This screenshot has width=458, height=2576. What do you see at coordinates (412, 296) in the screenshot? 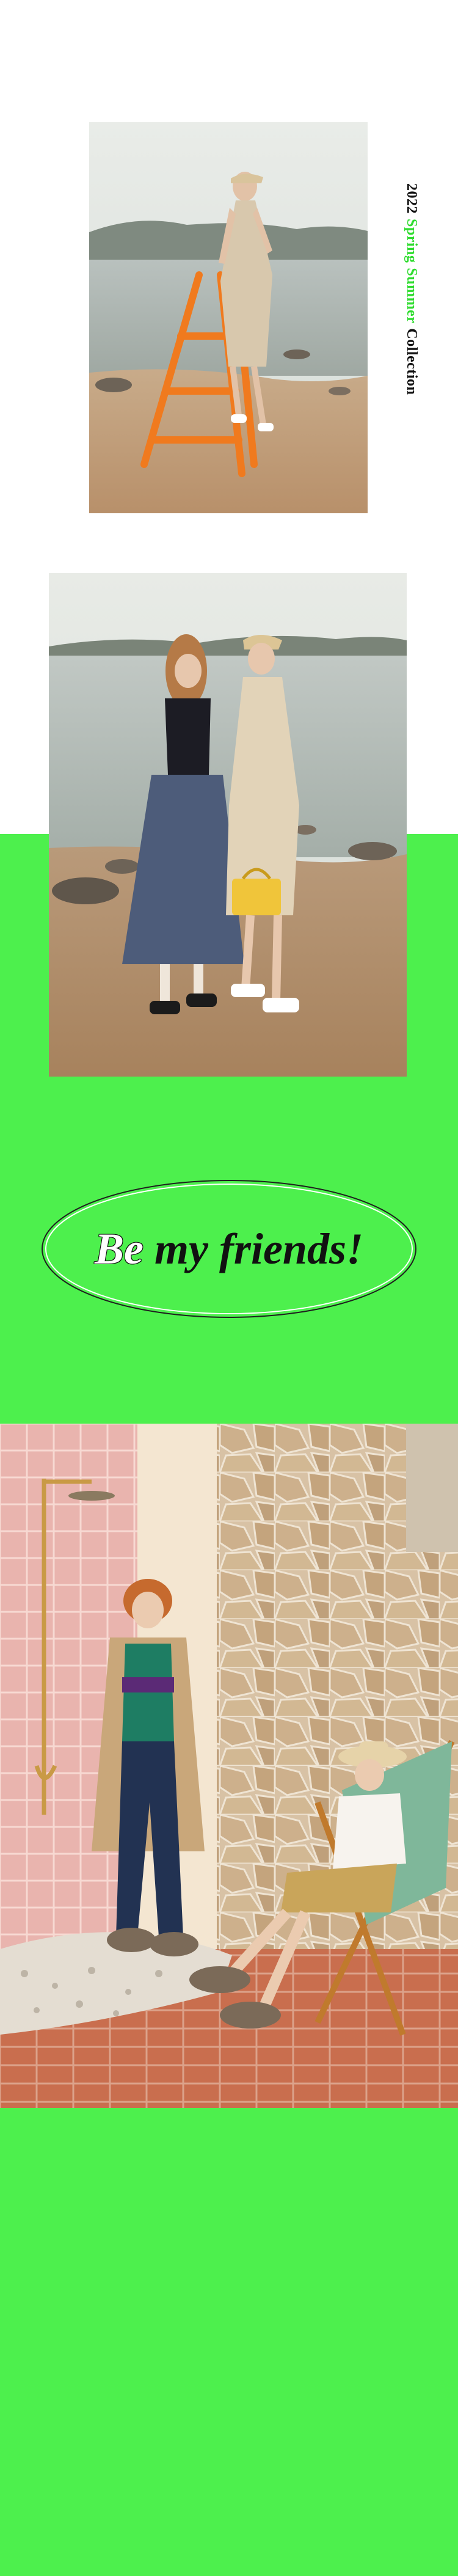
I see `title-summer: Summer` at bounding box center [412, 296].